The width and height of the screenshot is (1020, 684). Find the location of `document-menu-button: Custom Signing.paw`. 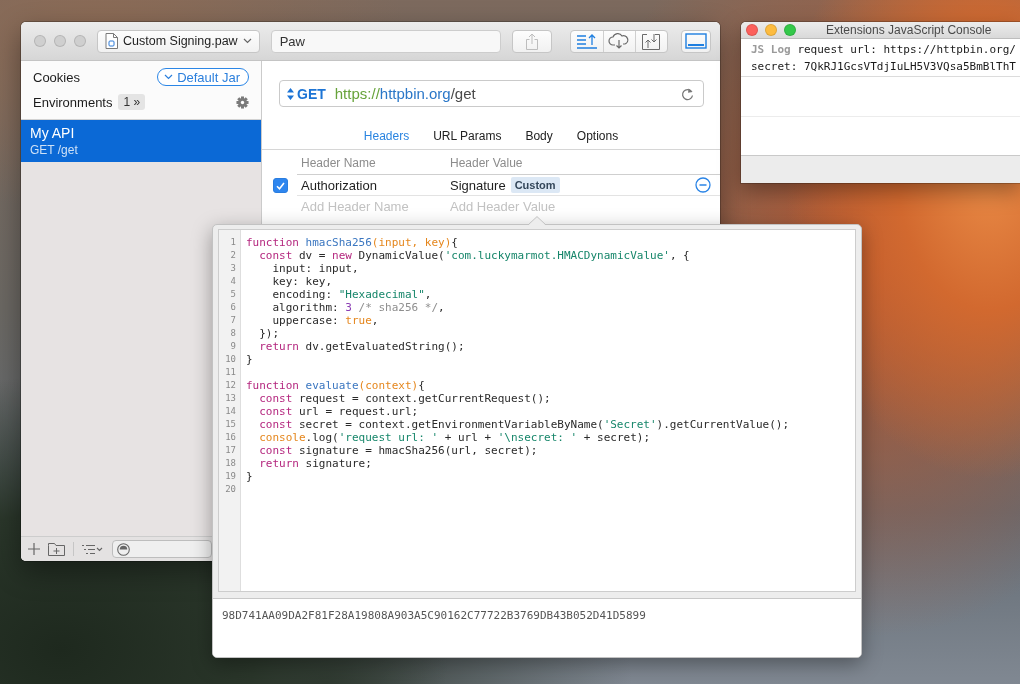

document-menu-button: Custom Signing.paw is located at coordinates (178, 41).